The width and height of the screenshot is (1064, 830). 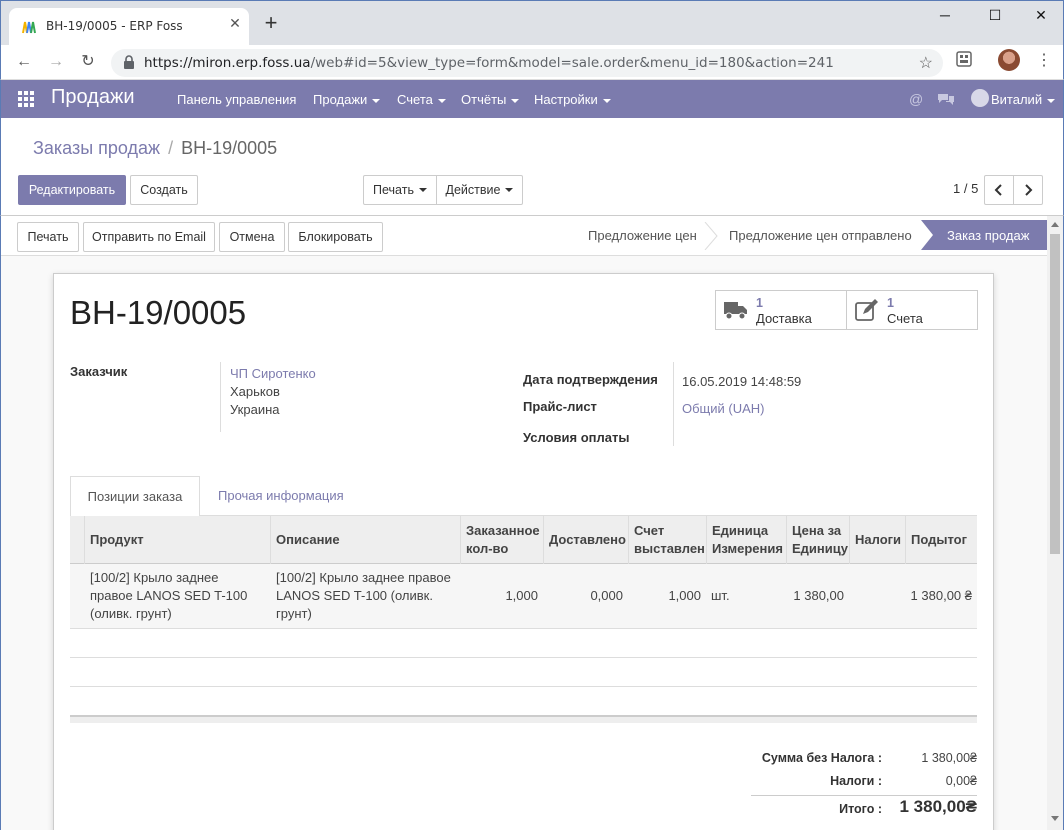 I want to click on col-product: Продукт, so click(x=117, y=540).